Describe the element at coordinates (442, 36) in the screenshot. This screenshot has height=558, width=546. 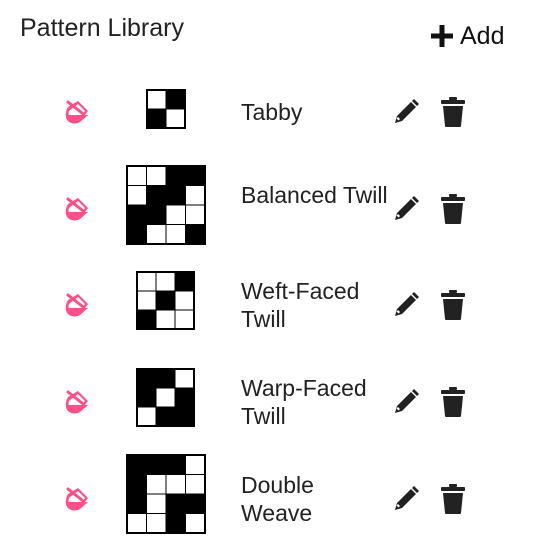
I see `plus-icon` at that location.